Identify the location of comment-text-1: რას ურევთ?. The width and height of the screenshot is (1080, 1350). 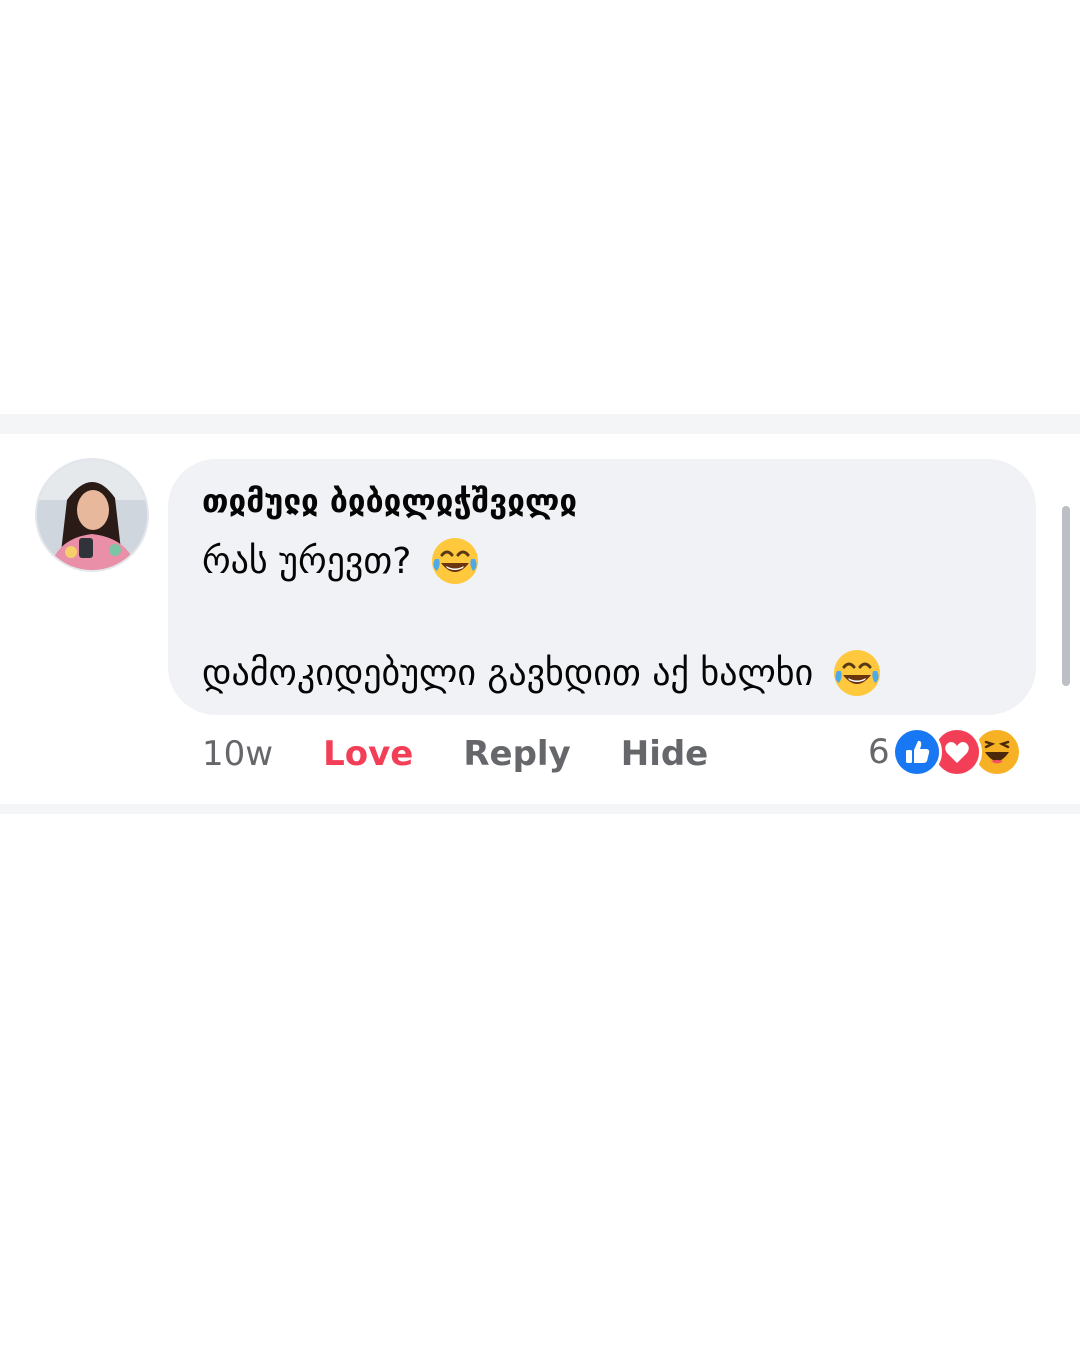
(307, 561).